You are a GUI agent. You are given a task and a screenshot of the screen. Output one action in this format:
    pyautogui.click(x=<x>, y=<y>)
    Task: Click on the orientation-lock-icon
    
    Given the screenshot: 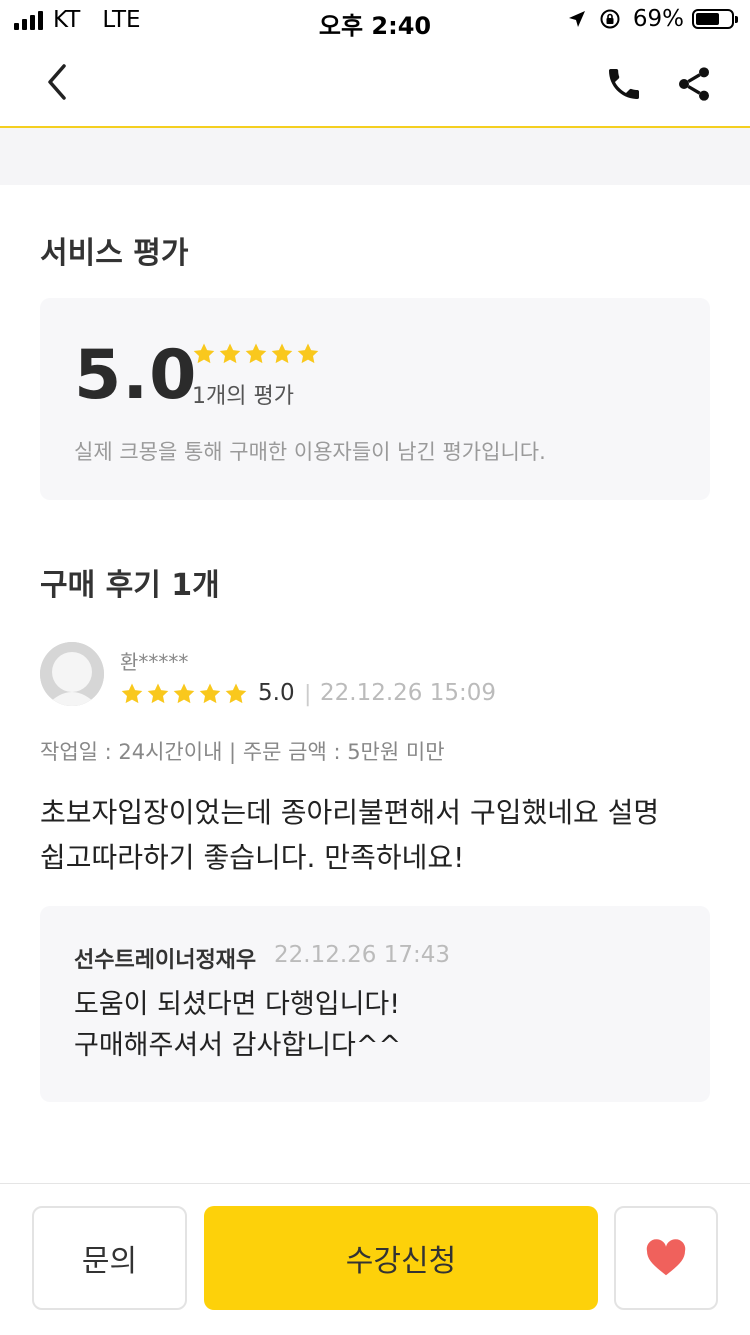 What is the action you would take?
    pyautogui.click(x=610, y=19)
    